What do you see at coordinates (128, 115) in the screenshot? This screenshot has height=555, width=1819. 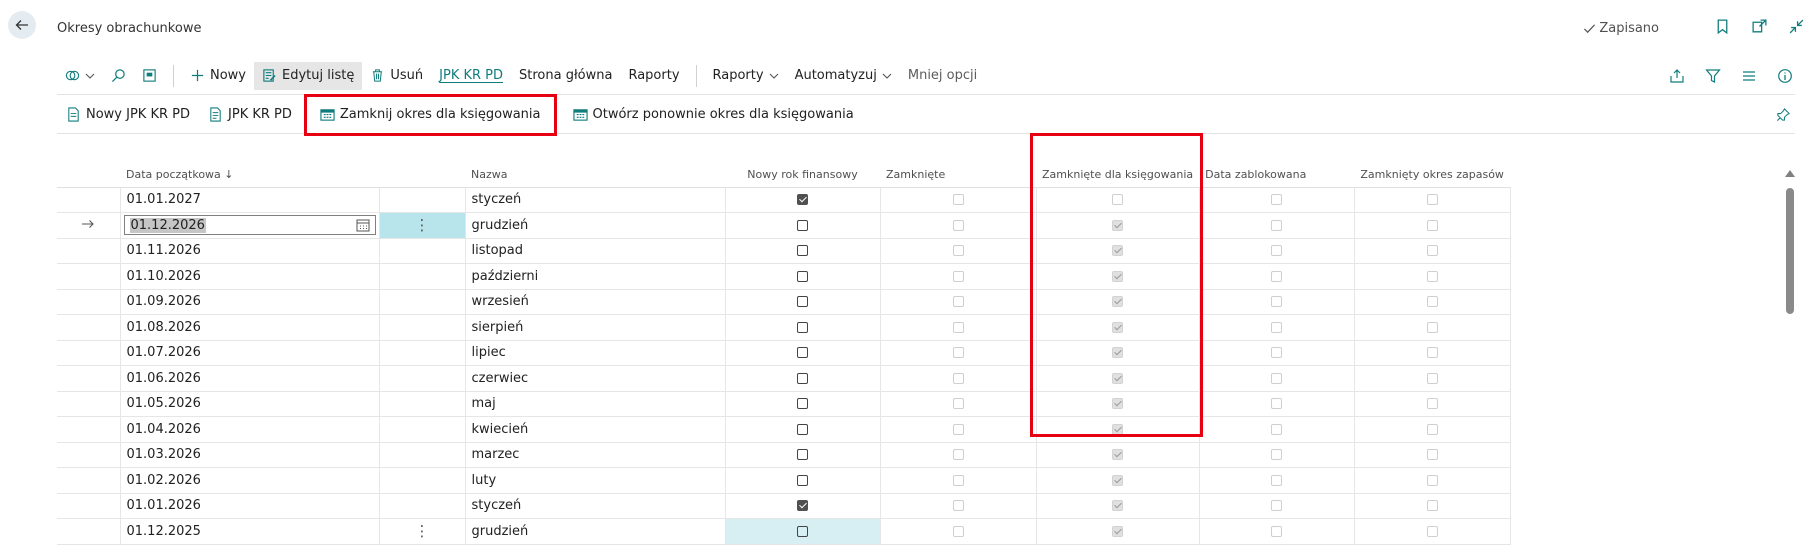 I see `new-jpk-button: Nowy JPK KR PD` at bounding box center [128, 115].